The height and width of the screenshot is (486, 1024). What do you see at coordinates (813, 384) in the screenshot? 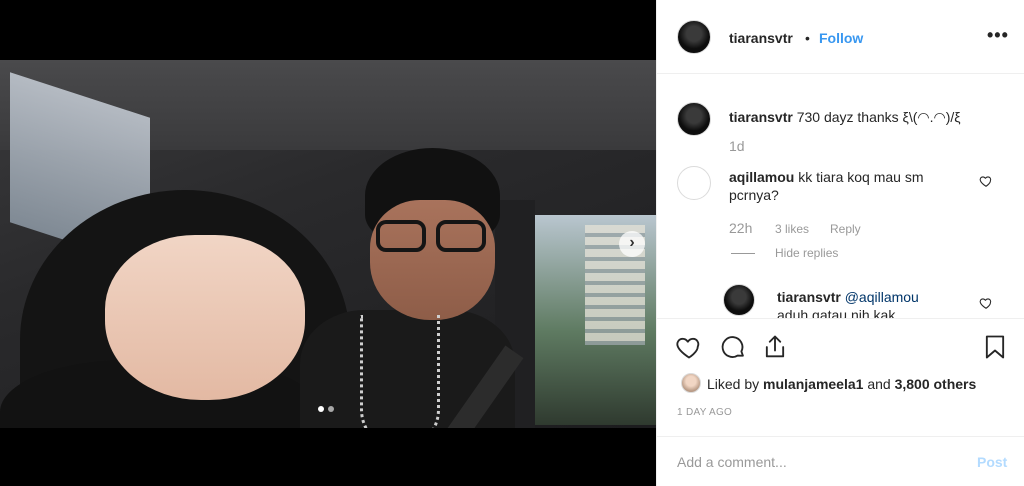
I see `liked-by-user: mulanjameela1` at bounding box center [813, 384].